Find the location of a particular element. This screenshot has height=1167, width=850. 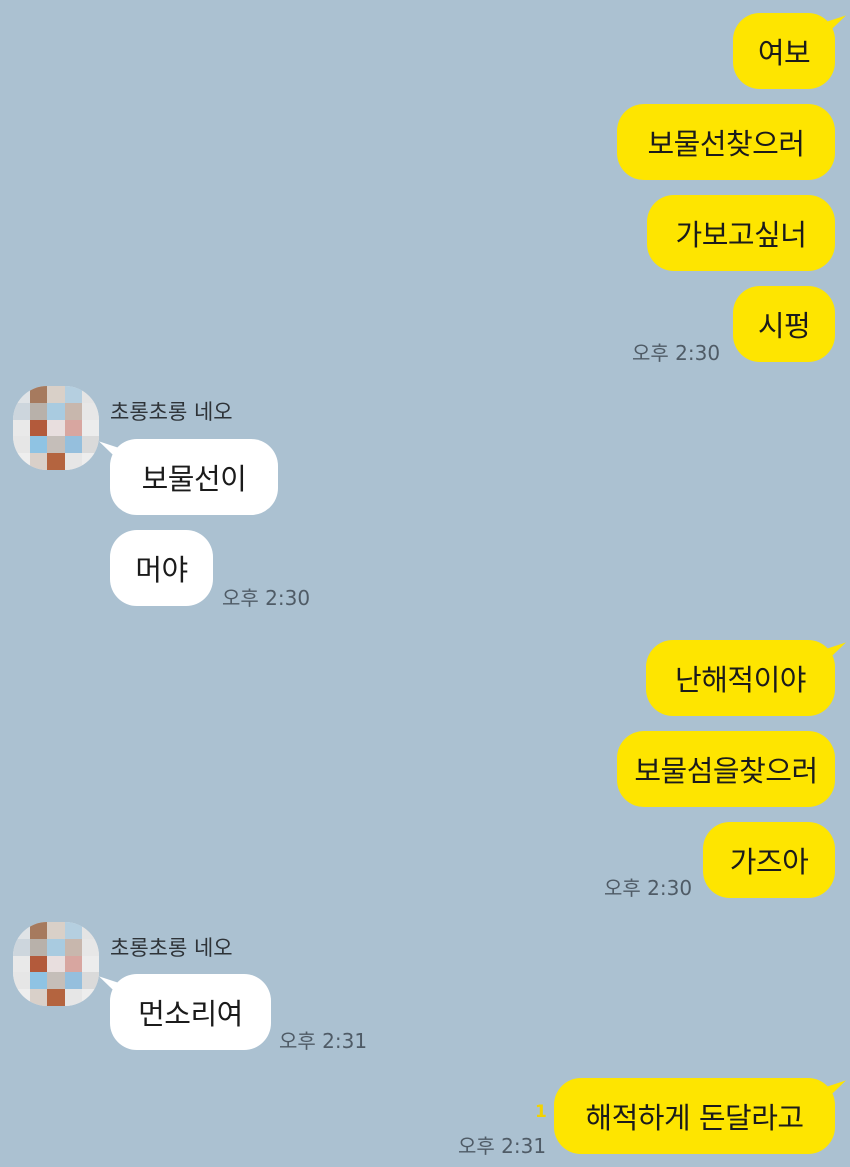

message-bubble-mine: 가보고싶너 is located at coordinates (741, 233).